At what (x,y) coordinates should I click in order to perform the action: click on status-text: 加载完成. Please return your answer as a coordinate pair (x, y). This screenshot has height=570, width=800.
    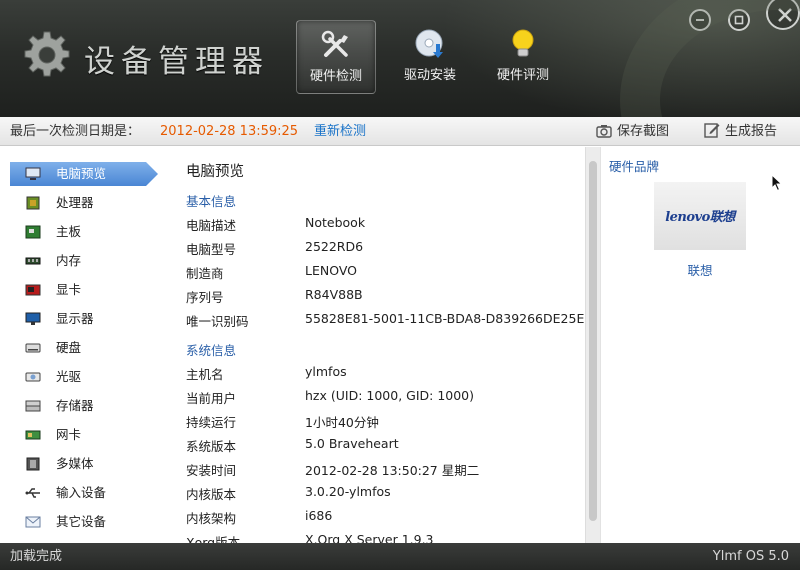
    Looking at the image, I should click on (36, 556).